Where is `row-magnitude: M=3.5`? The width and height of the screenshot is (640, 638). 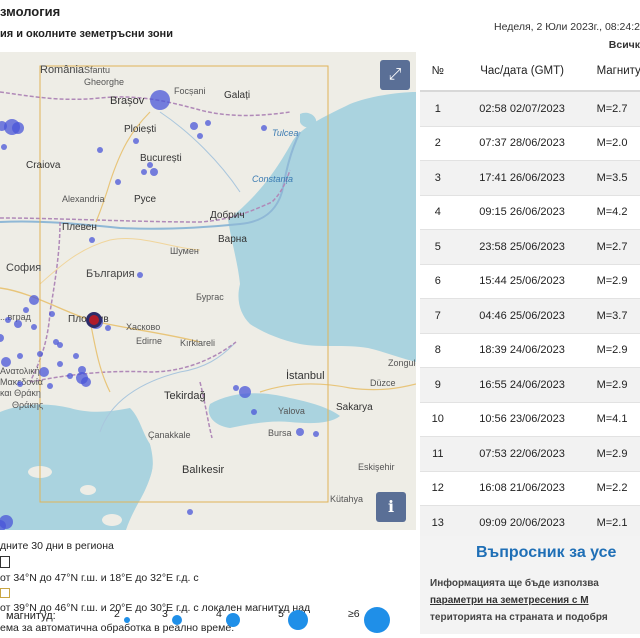
row-magnitude: M=3.5 is located at coordinates (614, 178).